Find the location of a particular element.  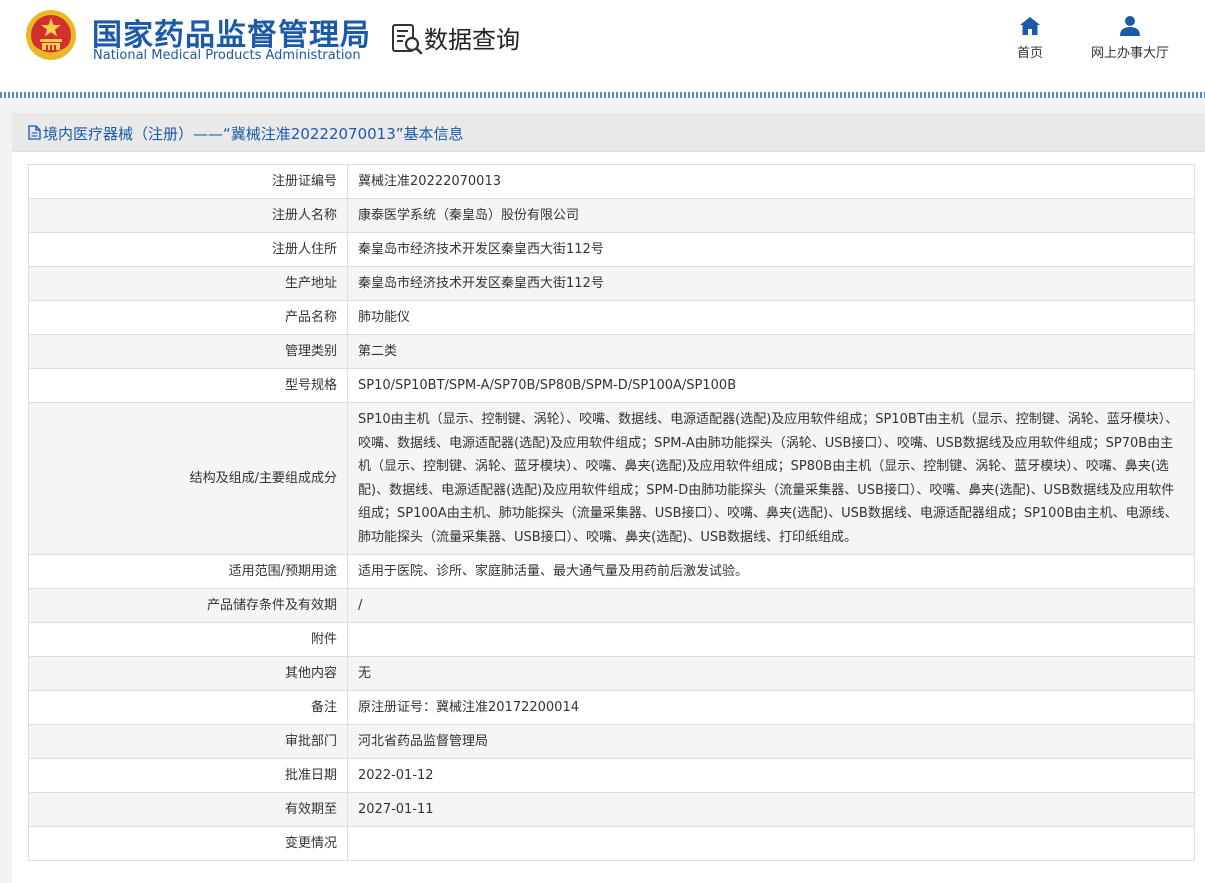

table-row: 审批部门 河北省药品监督管理局 is located at coordinates (611, 741).